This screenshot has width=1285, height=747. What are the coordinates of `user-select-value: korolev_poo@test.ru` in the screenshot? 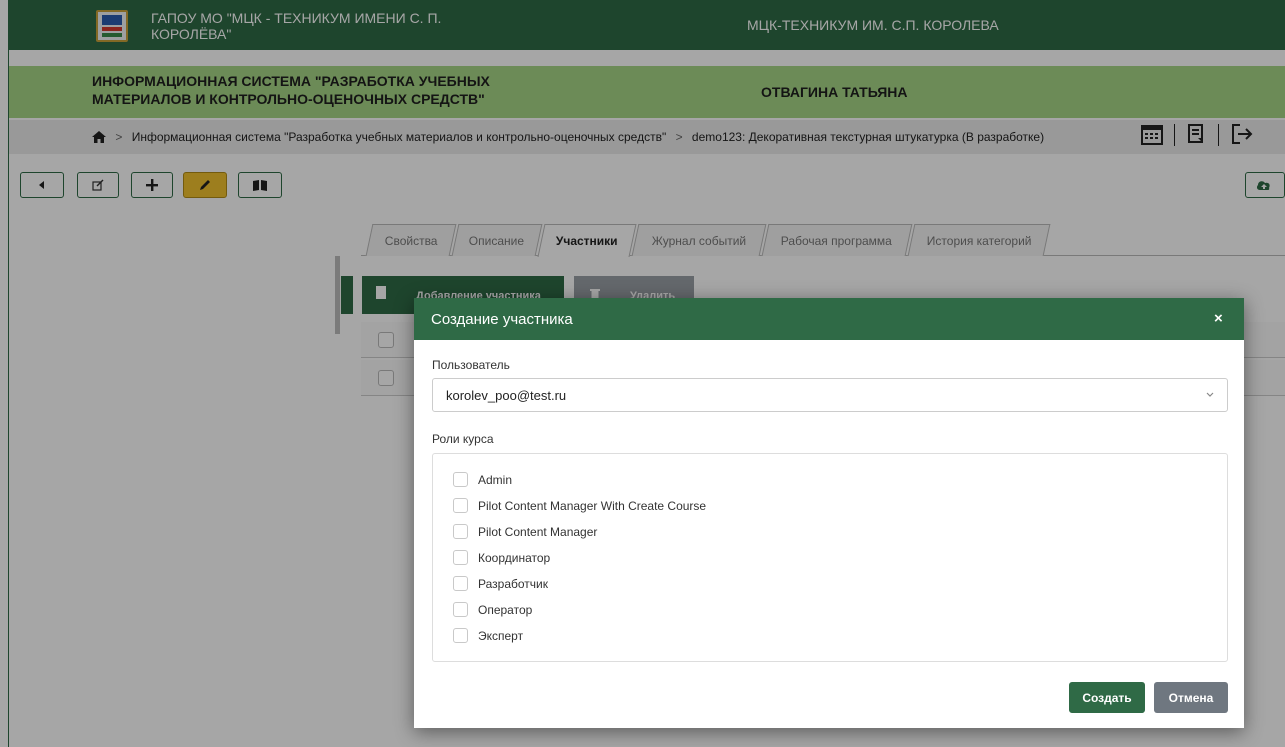 It's located at (506, 395).